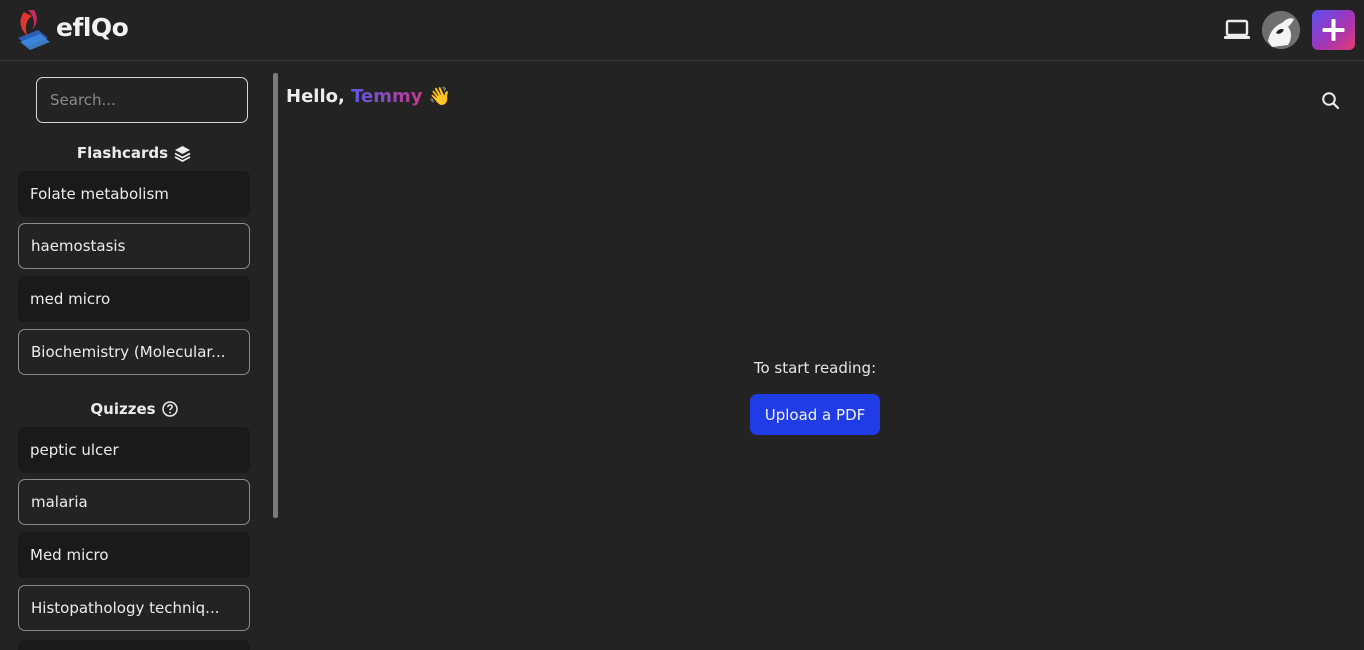 The image size is (1364, 650). I want to click on plus-icon, so click(1333, 30).